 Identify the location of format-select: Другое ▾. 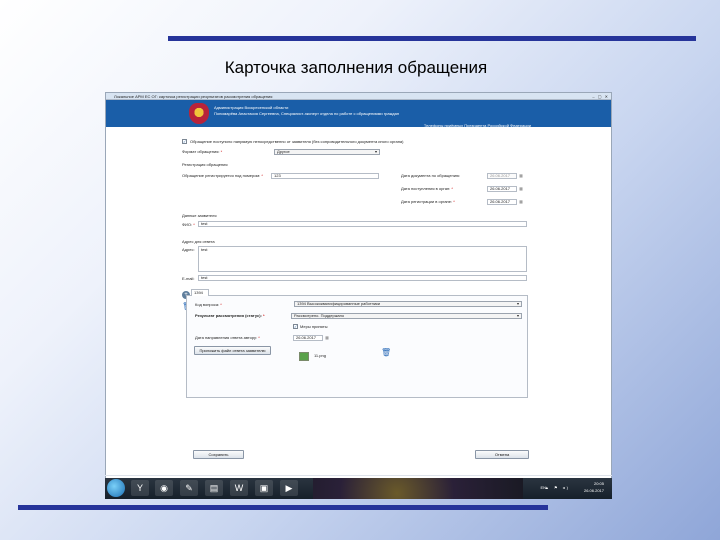
(327, 152).